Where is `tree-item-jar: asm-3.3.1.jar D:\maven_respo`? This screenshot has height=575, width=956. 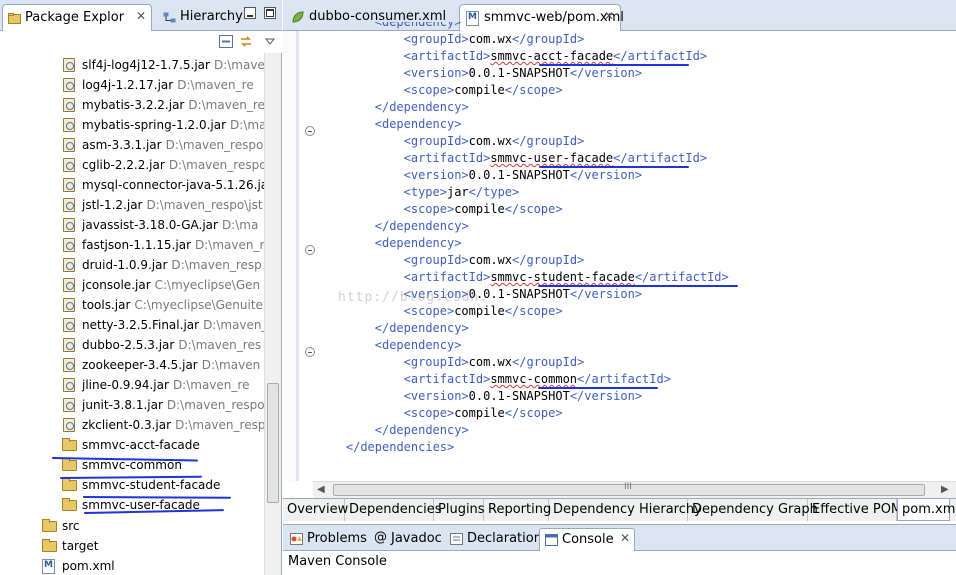
tree-item-jar: asm-3.3.1.jar D:\maven_respo is located at coordinates (163, 145).